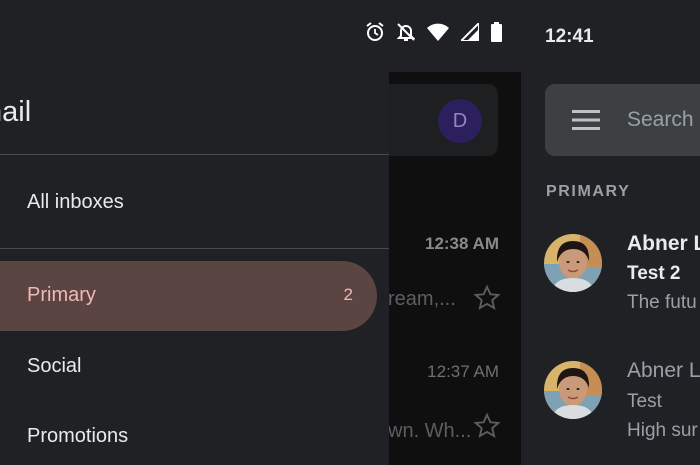 The image size is (700, 465). I want to click on notifications-off-icon, so click(406, 32).